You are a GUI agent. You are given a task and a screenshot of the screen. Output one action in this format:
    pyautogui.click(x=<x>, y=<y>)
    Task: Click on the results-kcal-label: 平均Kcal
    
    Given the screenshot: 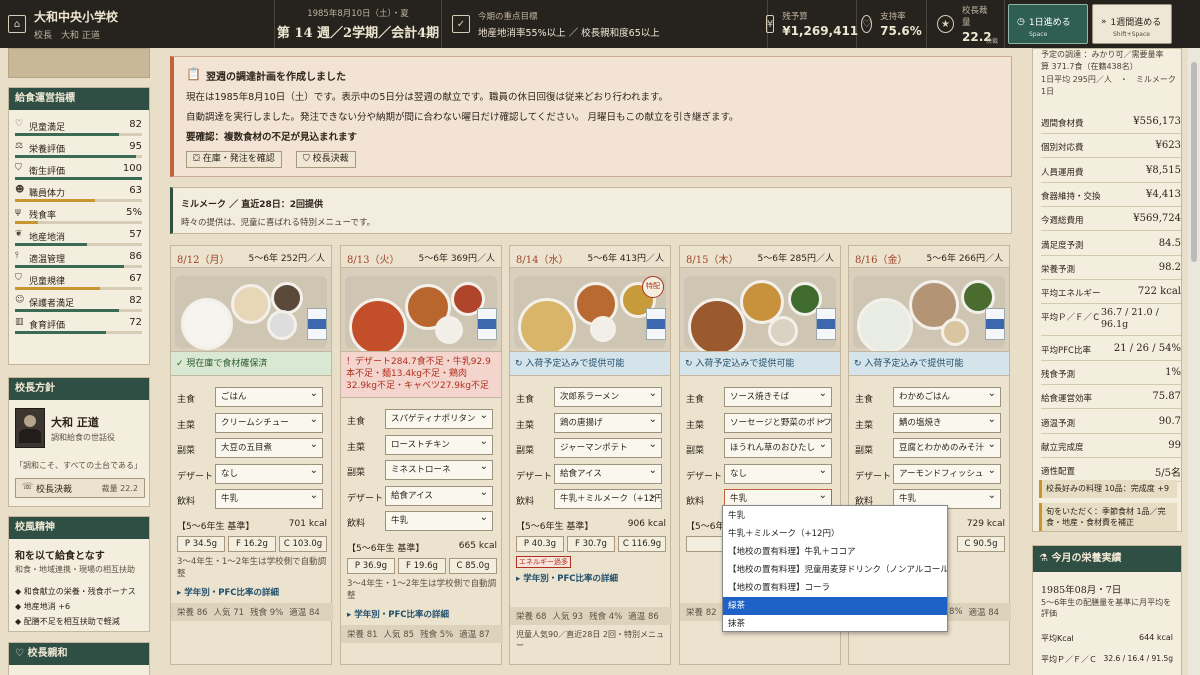 What is the action you would take?
    pyautogui.click(x=1057, y=638)
    